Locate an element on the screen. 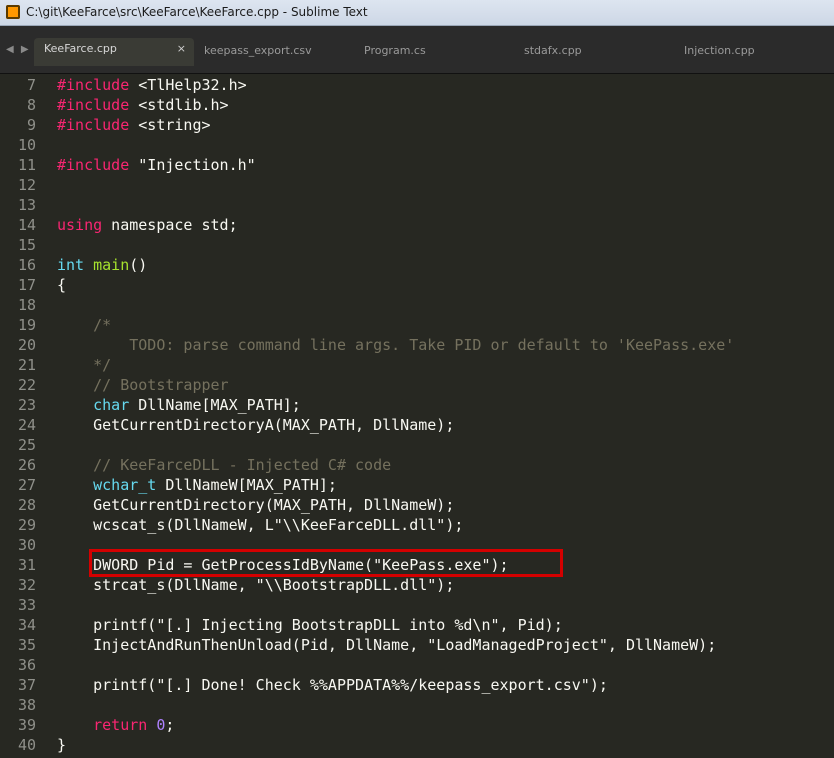 The image size is (834, 758). close-icon: × is located at coordinates (181, 49).